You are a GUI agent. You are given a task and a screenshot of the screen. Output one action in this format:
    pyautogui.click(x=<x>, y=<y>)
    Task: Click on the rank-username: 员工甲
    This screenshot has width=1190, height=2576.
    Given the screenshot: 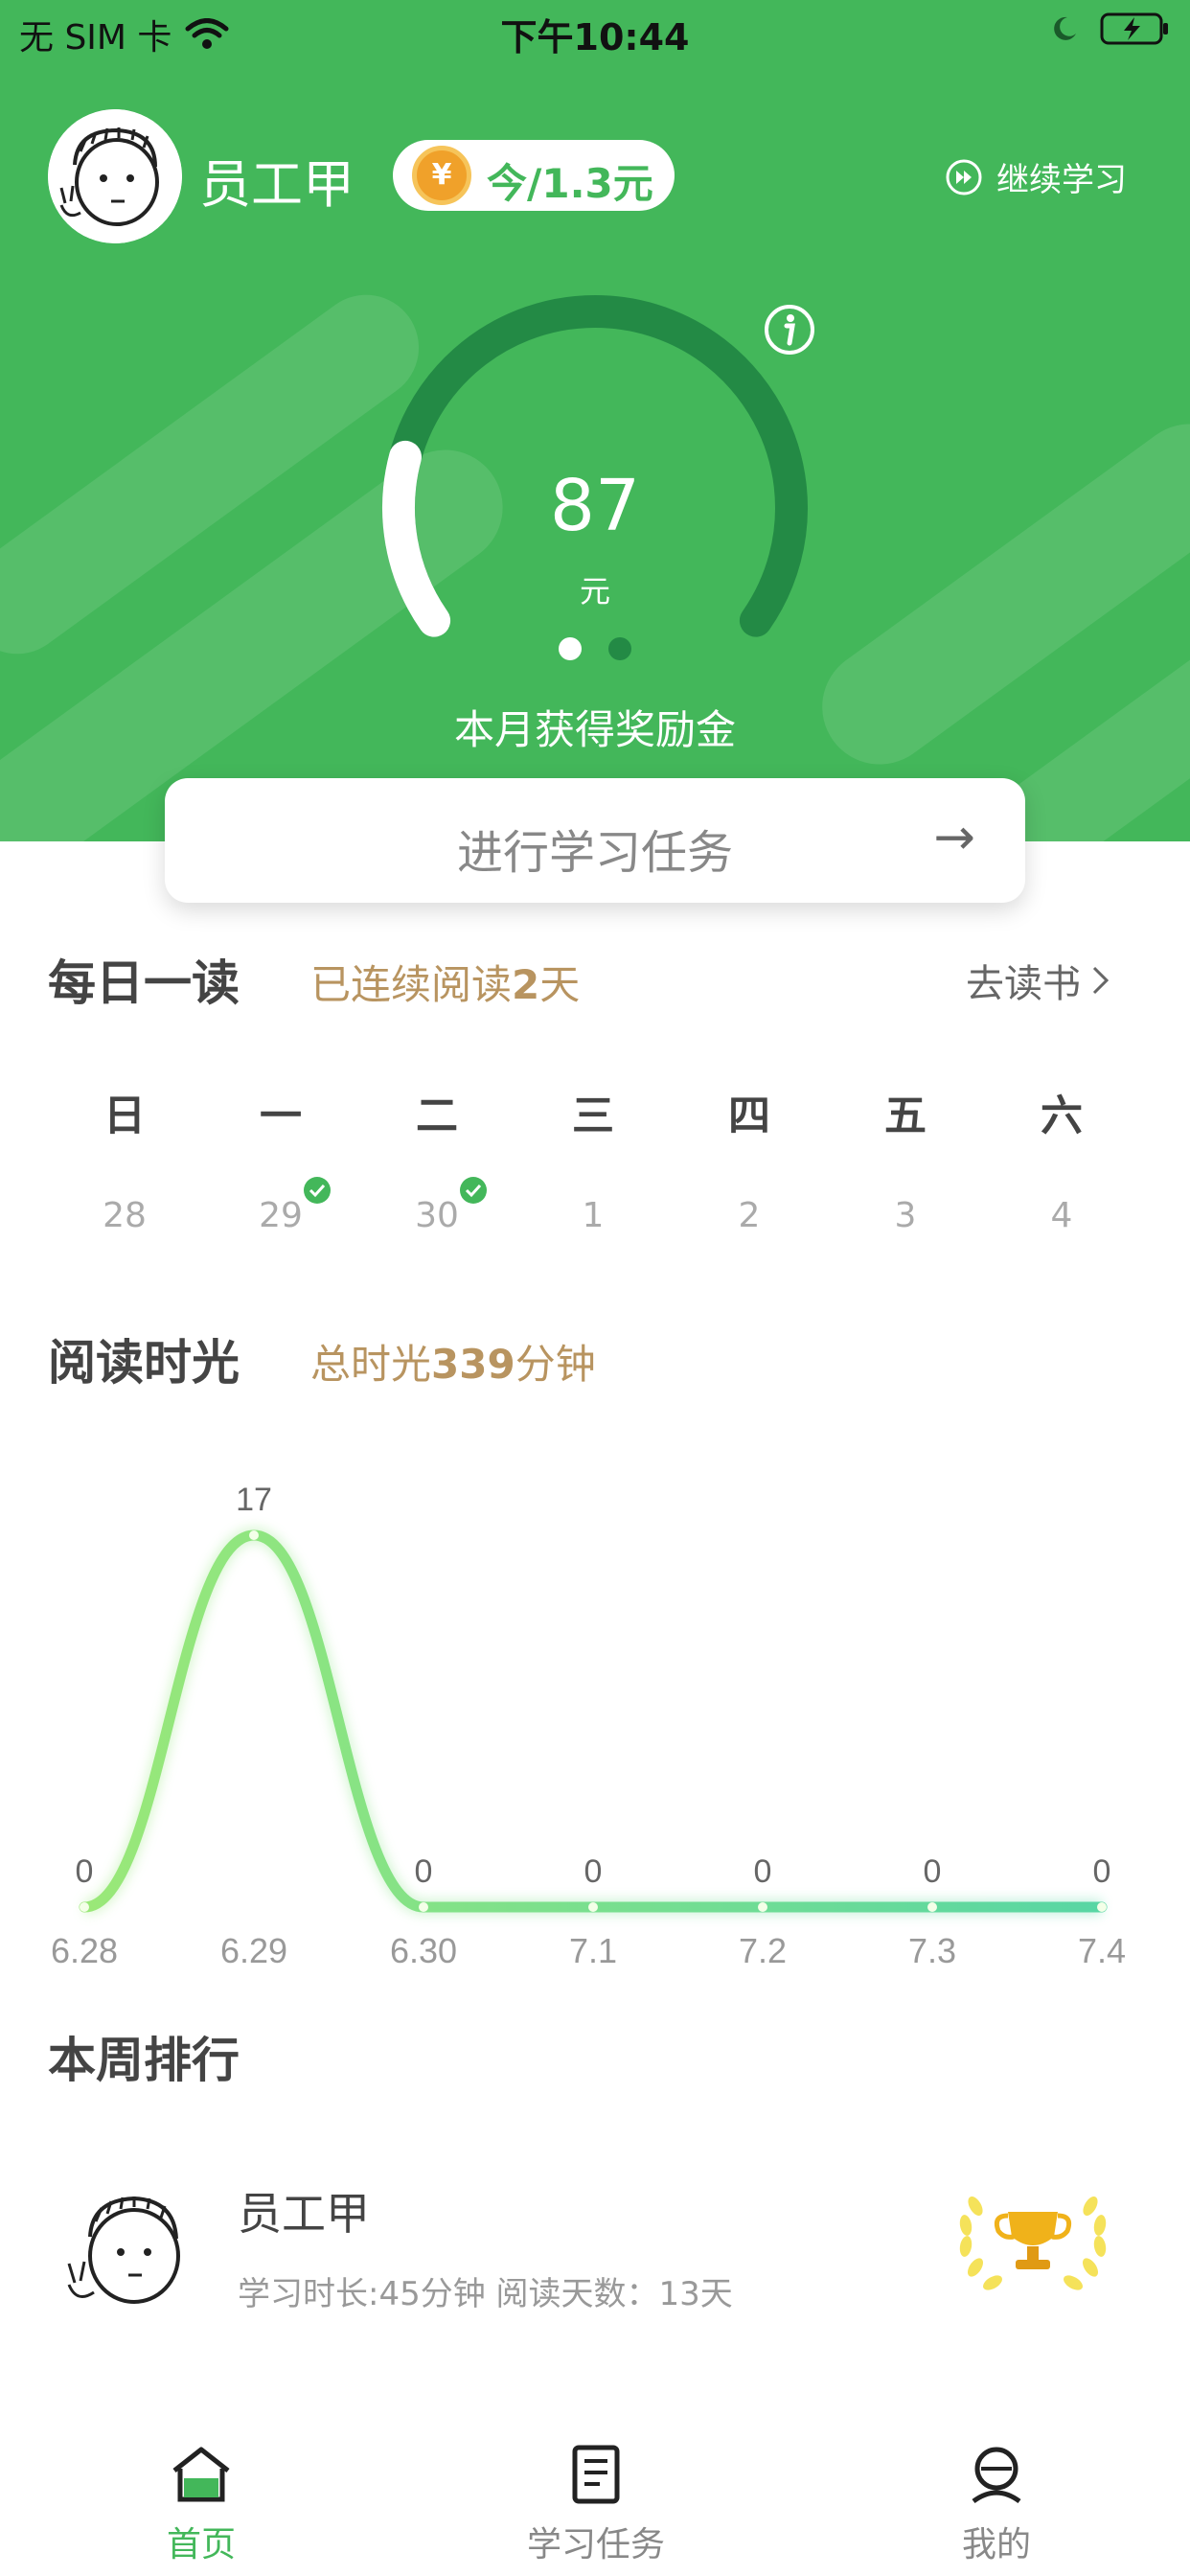 What is the action you would take?
    pyautogui.click(x=304, y=2214)
    